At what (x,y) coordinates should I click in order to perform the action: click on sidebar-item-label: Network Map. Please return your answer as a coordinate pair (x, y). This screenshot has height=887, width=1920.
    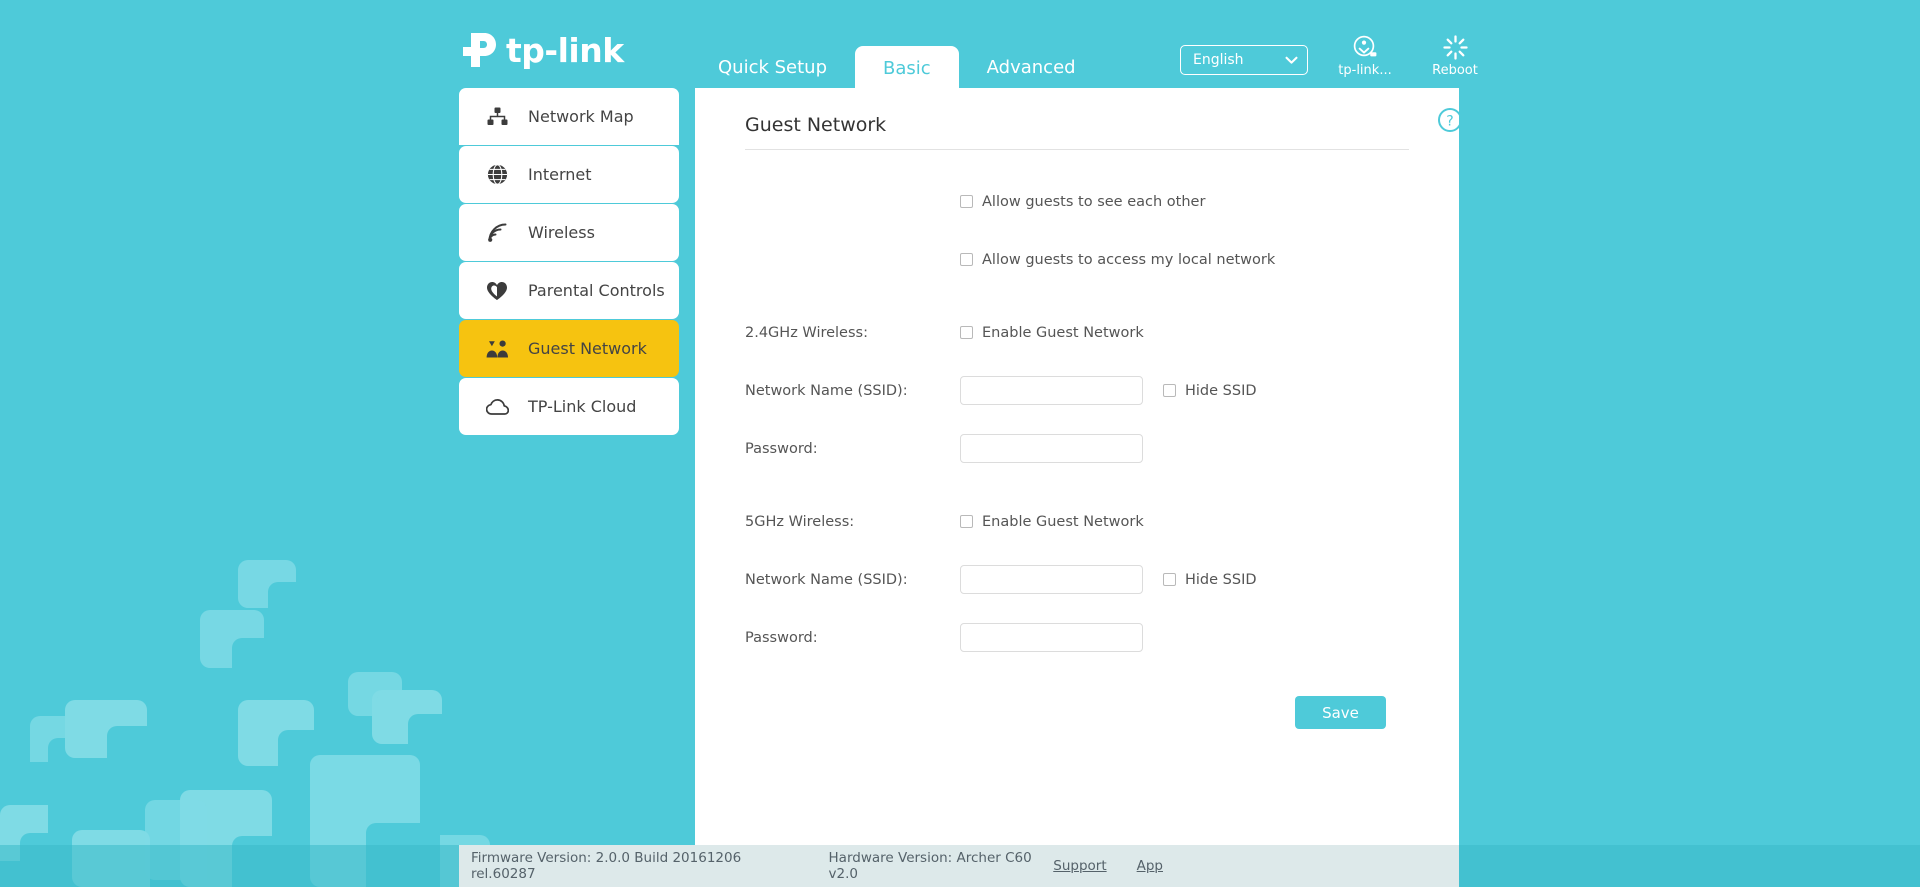
    Looking at the image, I should click on (581, 116).